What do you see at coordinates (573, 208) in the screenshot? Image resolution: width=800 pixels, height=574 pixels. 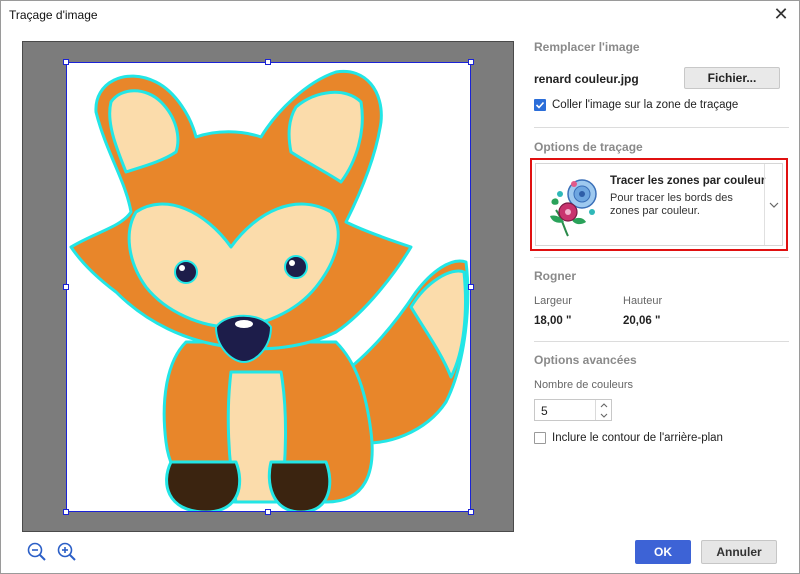 I see `flowers-color-icon` at bounding box center [573, 208].